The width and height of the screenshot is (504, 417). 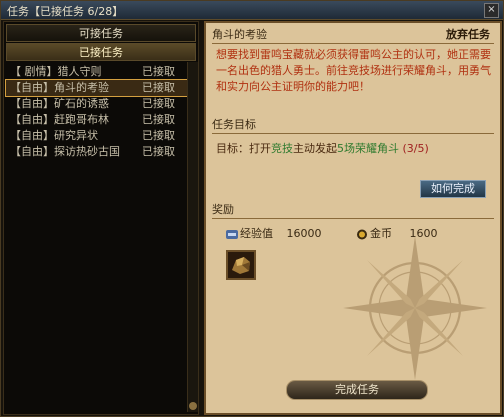 I want to click on quest-name: 【自由】角斗的考验, so click(x=59, y=87).